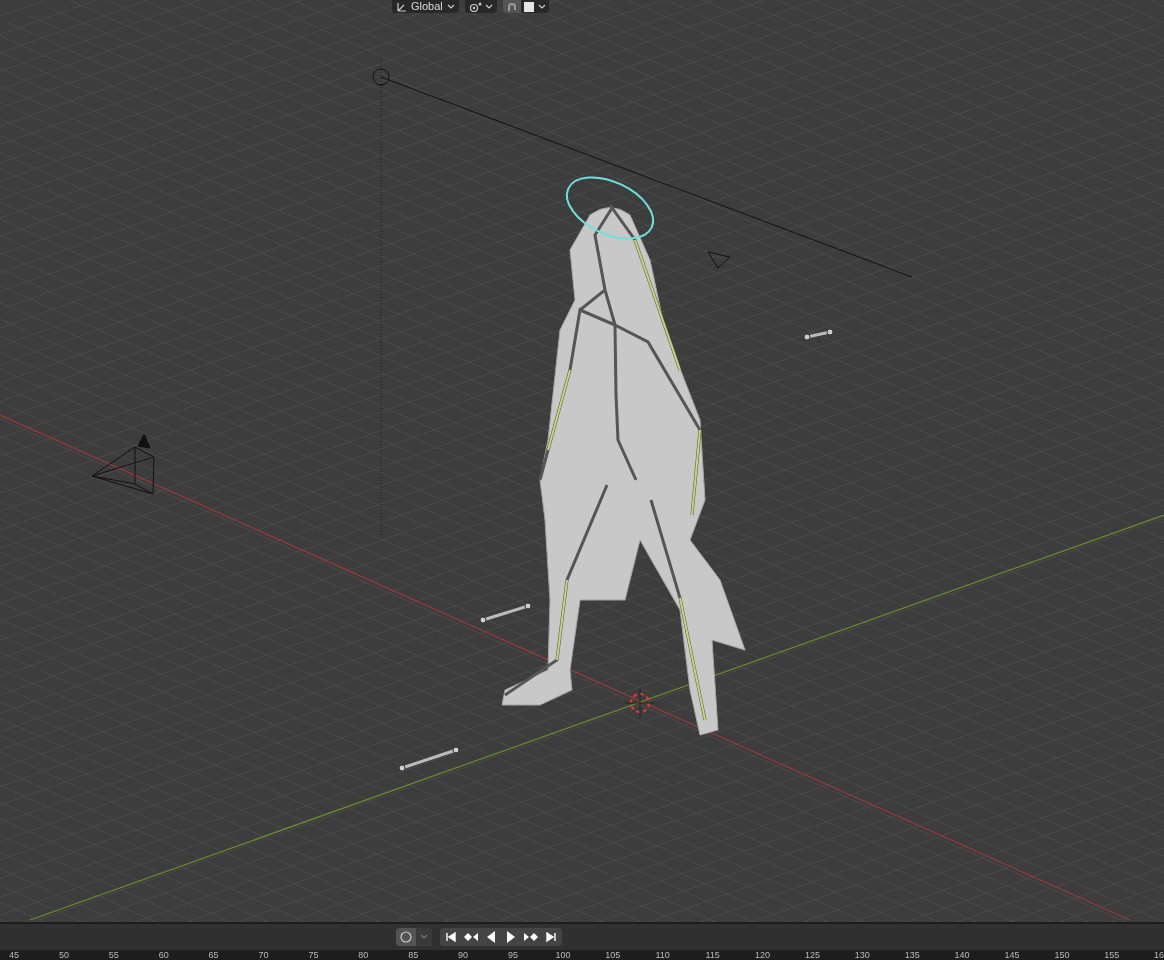 This screenshot has width=1164, height=960. I want to click on frame-number: 135, so click(912, 955).